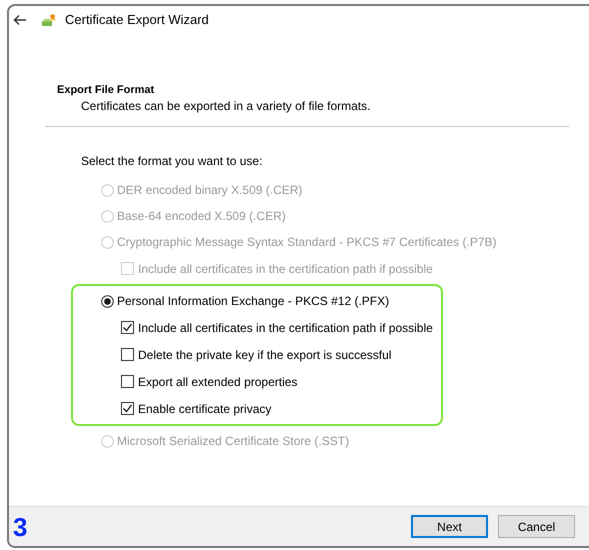 The width and height of the screenshot is (589, 550). I want to click on window-title: Certificate Export Wizard, so click(137, 20).